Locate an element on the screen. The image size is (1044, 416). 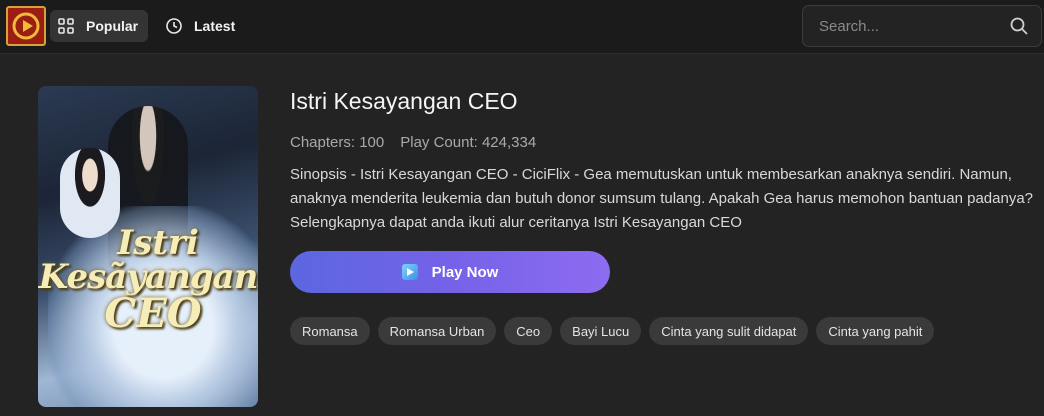
search-box is located at coordinates (922, 26).